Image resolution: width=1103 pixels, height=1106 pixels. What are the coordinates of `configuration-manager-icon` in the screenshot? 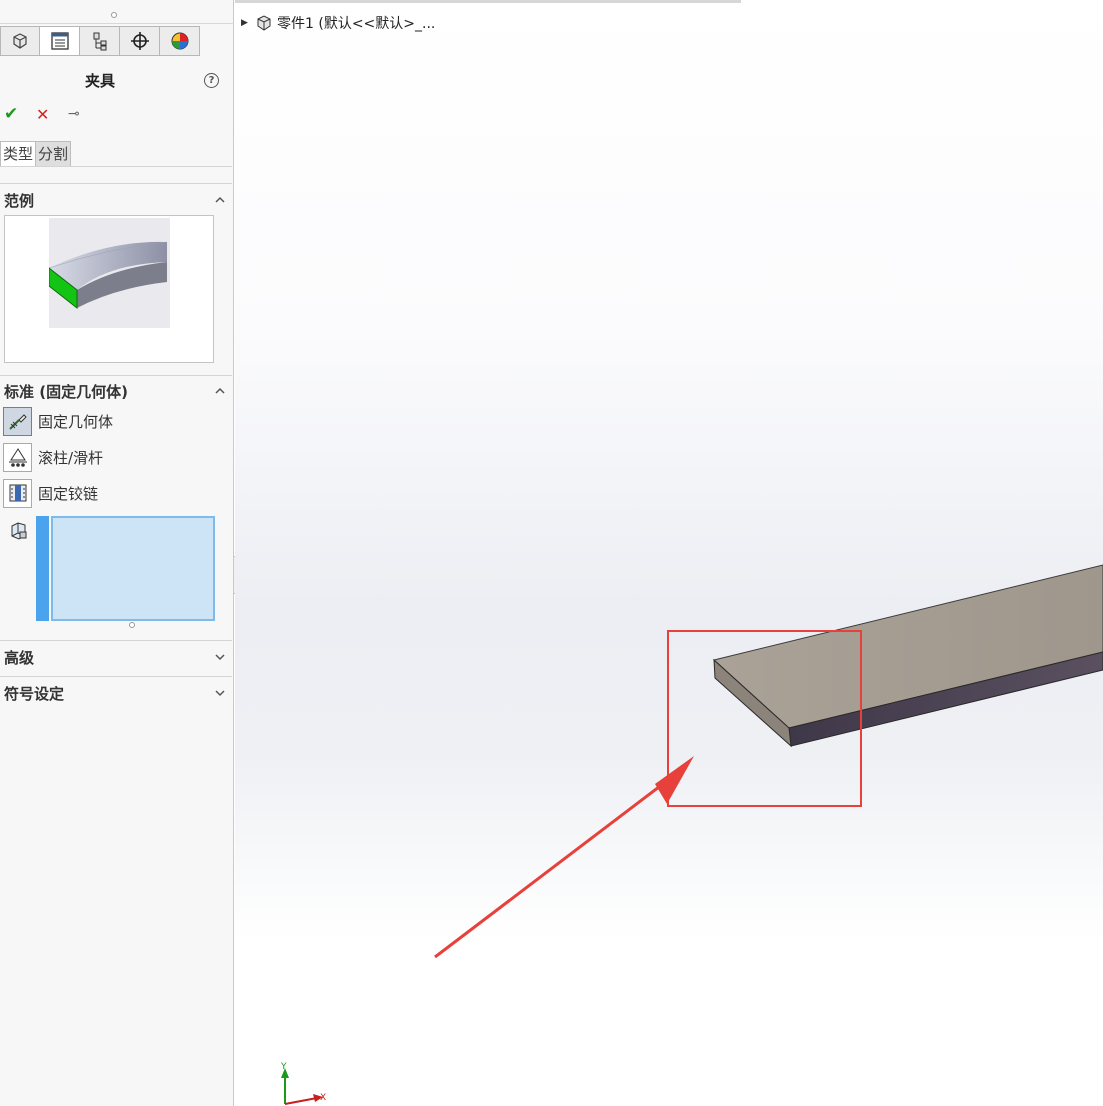 It's located at (99, 41).